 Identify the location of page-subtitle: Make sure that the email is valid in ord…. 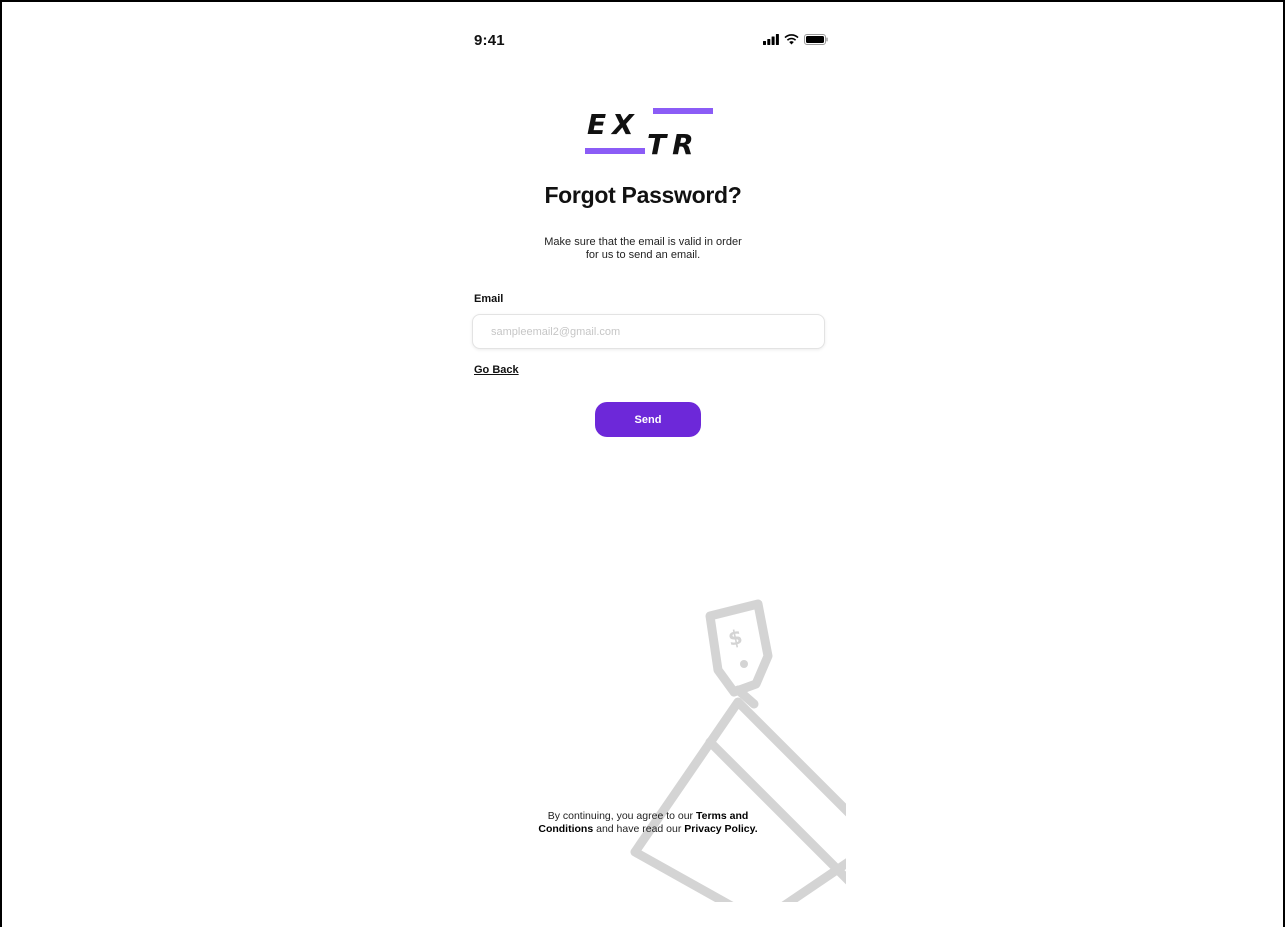
(643, 249).